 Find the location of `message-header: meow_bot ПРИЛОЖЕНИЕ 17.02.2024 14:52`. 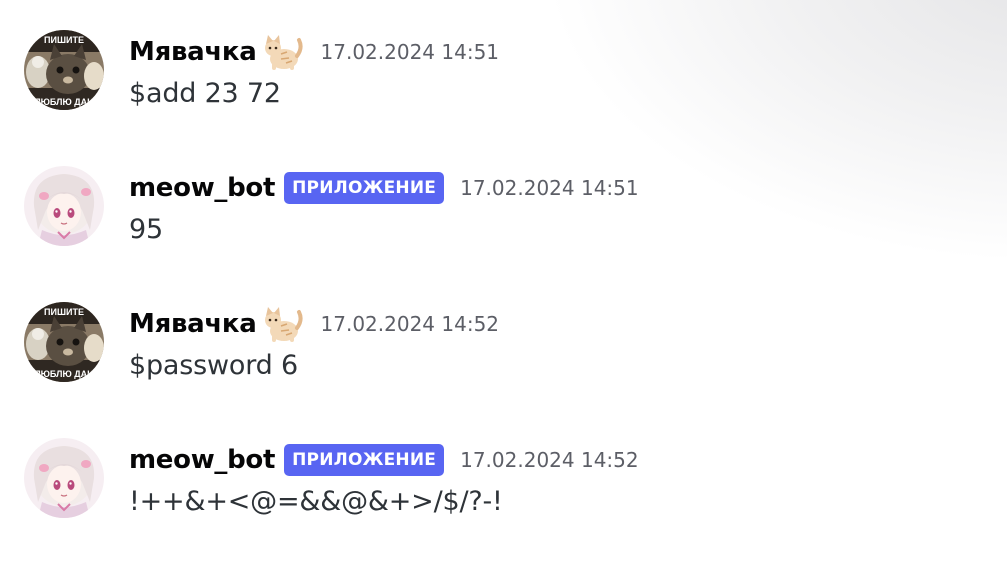

message-header: meow_bot ПРИЛОЖЕНИЕ 17.02.2024 14:52 is located at coordinates (384, 460).